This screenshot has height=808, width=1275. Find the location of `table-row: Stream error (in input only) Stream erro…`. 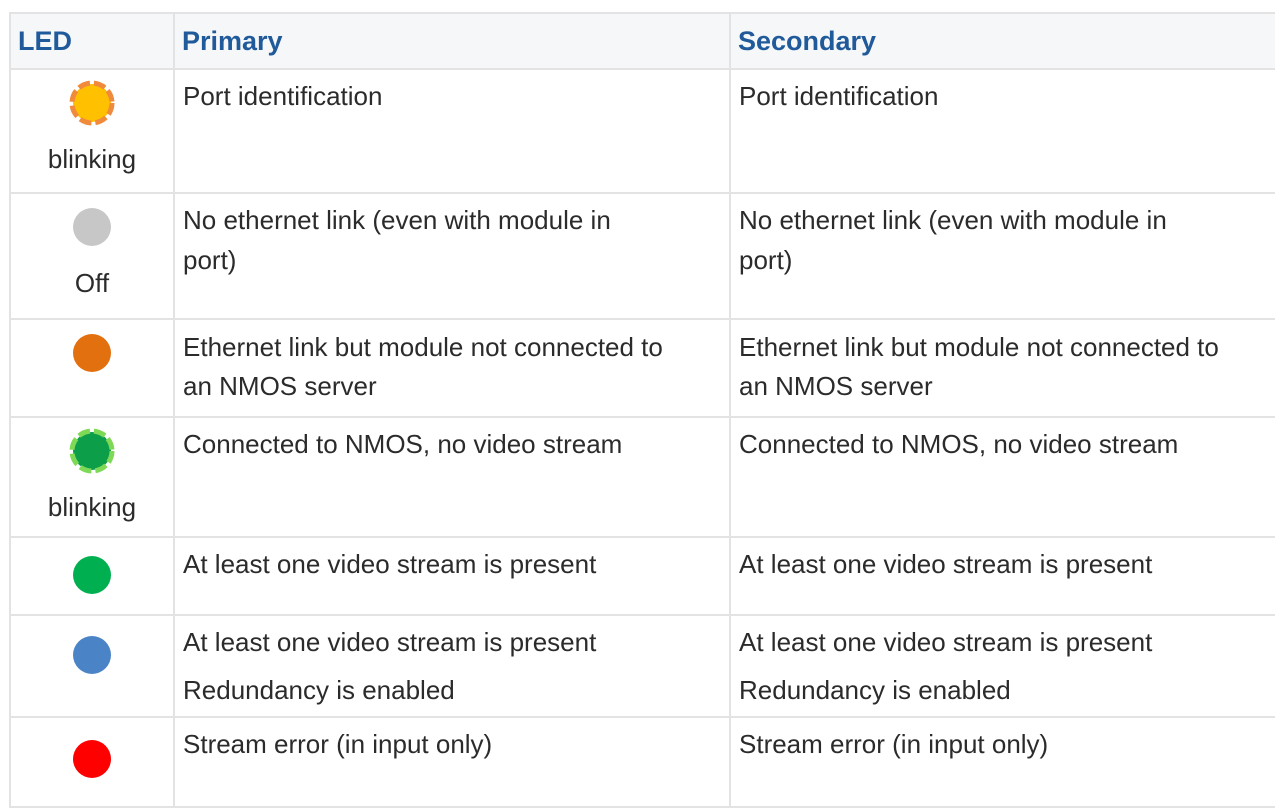

table-row: Stream error (in input only) Stream erro… is located at coordinates (642, 762).